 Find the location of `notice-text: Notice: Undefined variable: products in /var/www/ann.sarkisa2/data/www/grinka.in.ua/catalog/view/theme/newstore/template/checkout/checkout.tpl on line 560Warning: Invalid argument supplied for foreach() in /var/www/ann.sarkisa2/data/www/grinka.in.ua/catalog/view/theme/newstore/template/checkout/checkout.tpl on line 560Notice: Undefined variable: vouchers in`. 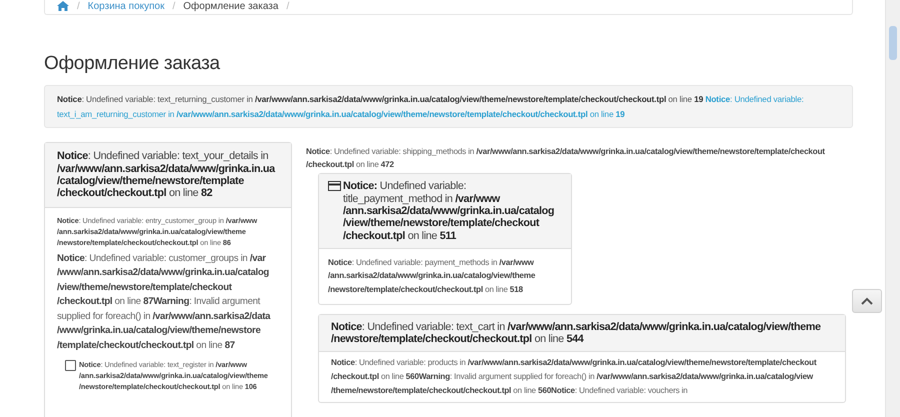

notice-text: Notice: Undefined variable: products in /var/www/ann.sarkisa2/data/www/grinka.in.ua/catalog/view/theme/newstore/template/checkout/checkout.tpl on line 560Warning: Invalid argument supplied for foreach() in /var/www/ann.sarkisa2/data/www/grinka.in.ua/catalog/view/theme/newstore/template/checkout/checkout.tpl on line 560Notice: Undefined variable: vouchers in is located at coordinates (574, 377).